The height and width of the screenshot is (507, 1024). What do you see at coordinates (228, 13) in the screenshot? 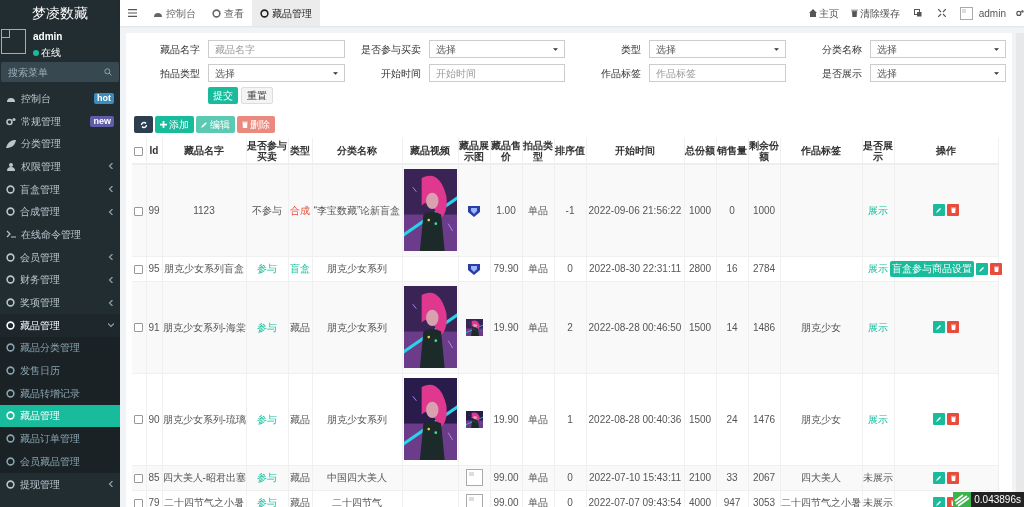
I see `nav-tab: 查看` at bounding box center [228, 13].